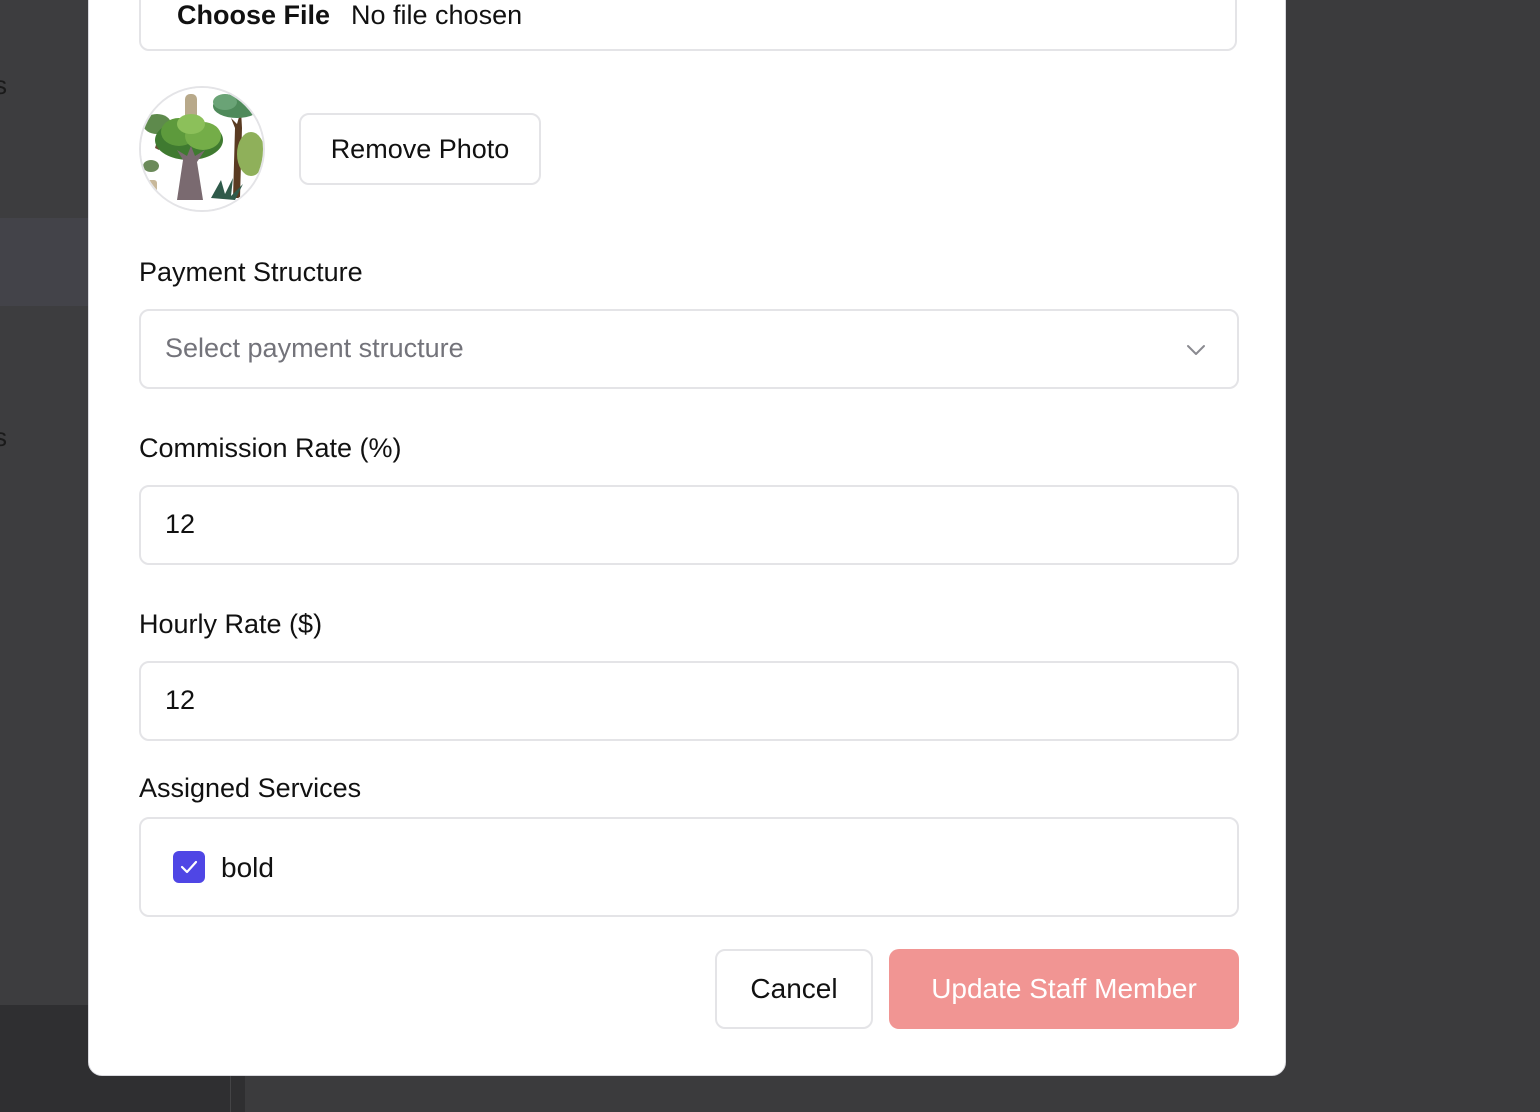 Image resolution: width=1540 pixels, height=1112 pixels. I want to click on payment-structure-select: Select payment structure, so click(689, 349).